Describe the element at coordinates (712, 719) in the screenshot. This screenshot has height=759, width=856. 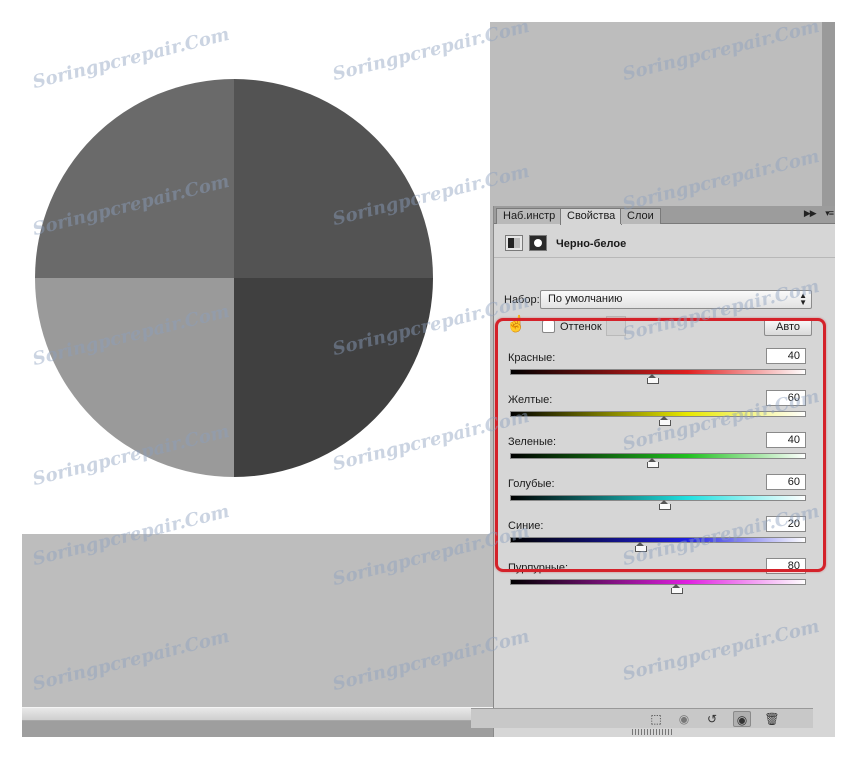
I see `reset-icon: ↺` at that location.